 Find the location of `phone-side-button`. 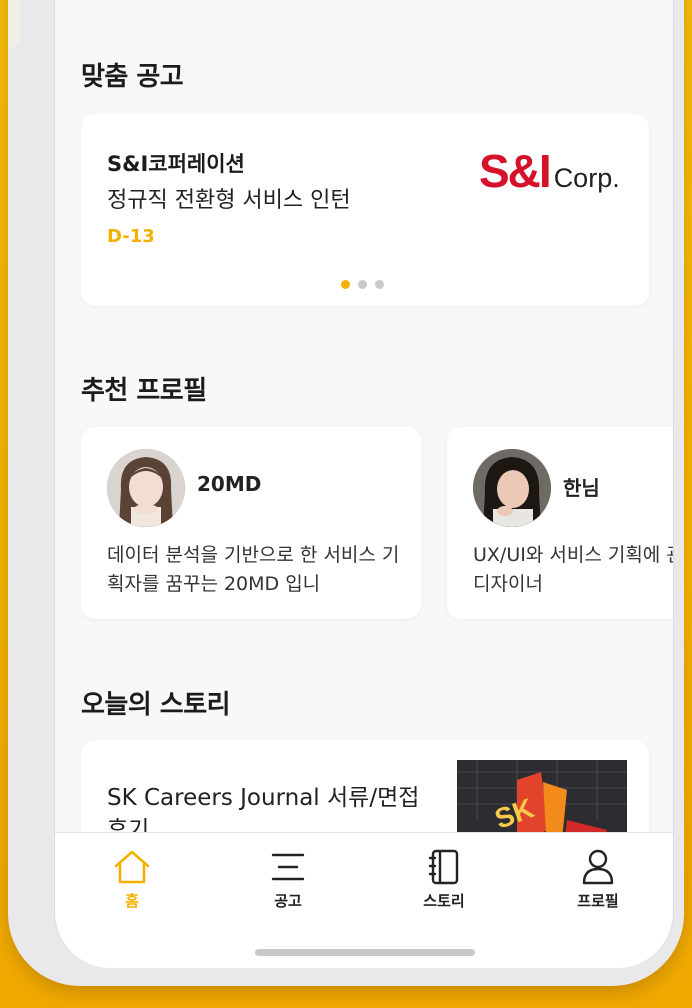

phone-side-button is located at coordinates (14, 24).